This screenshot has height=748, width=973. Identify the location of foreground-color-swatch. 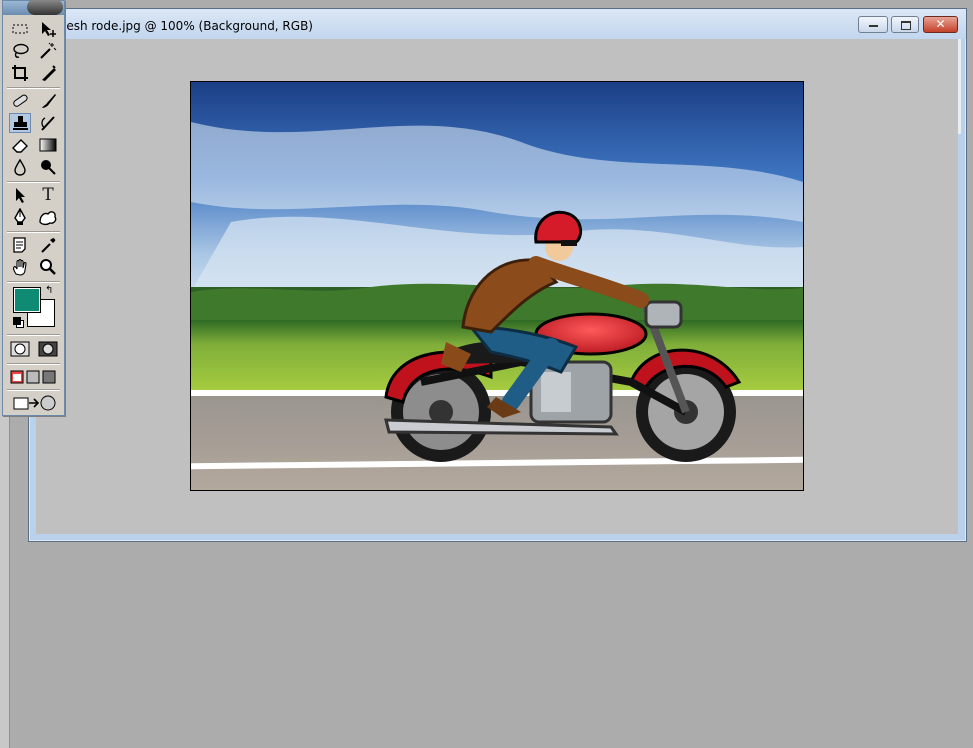
(27, 300).